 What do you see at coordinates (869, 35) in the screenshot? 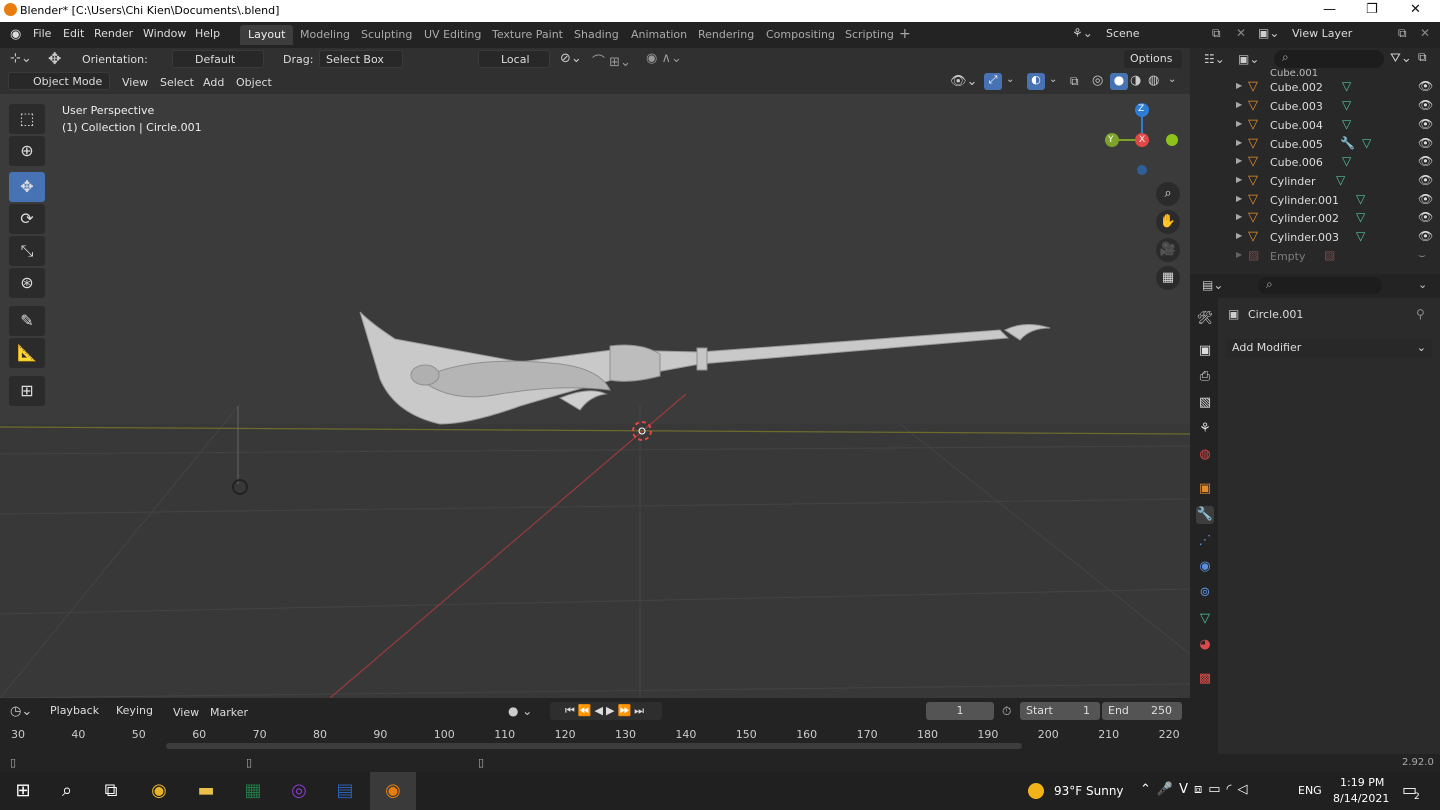
I see `tab-scripting: Scripting` at bounding box center [869, 35].